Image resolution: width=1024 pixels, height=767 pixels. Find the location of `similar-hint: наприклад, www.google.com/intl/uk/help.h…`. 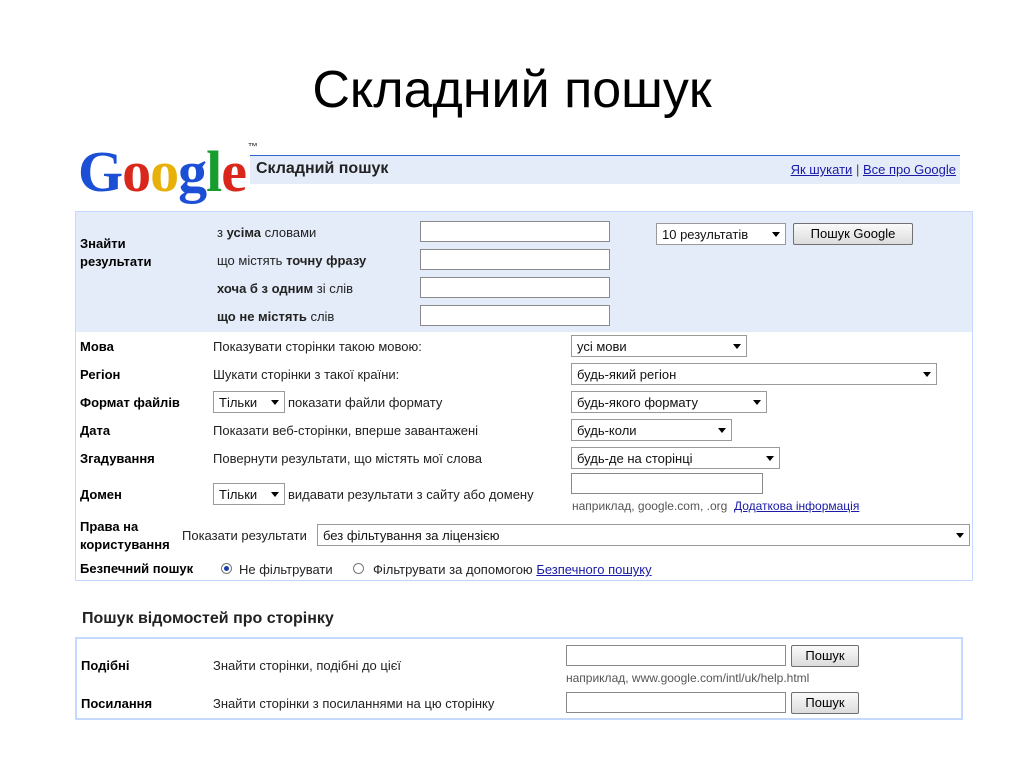

similar-hint: наприклад, www.google.com/intl/uk/help.h… is located at coordinates (688, 678).